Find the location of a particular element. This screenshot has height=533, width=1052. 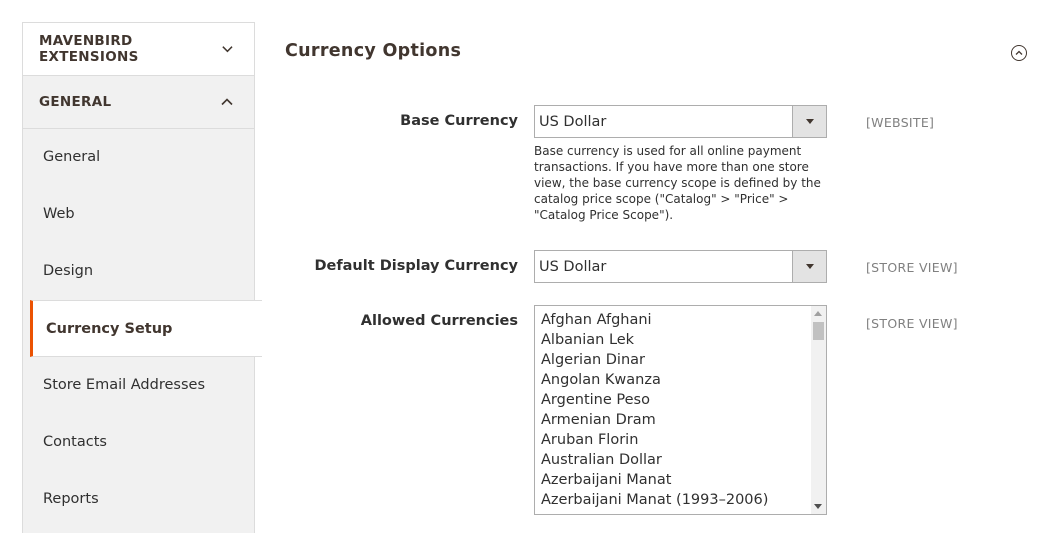

default-display-currency-value: US Dollar is located at coordinates (573, 266).